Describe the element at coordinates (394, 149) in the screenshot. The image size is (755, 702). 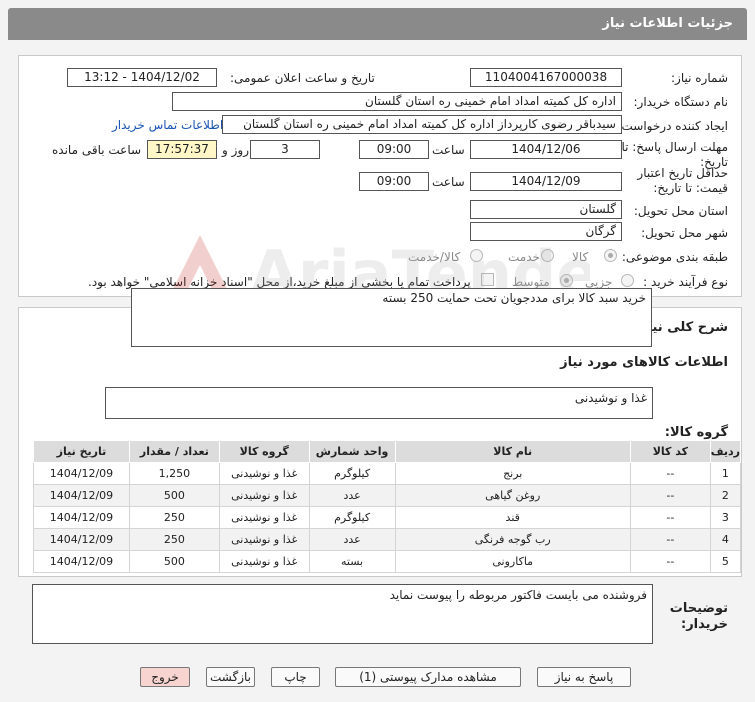
I see `deadline-time-field: 09:00` at that location.